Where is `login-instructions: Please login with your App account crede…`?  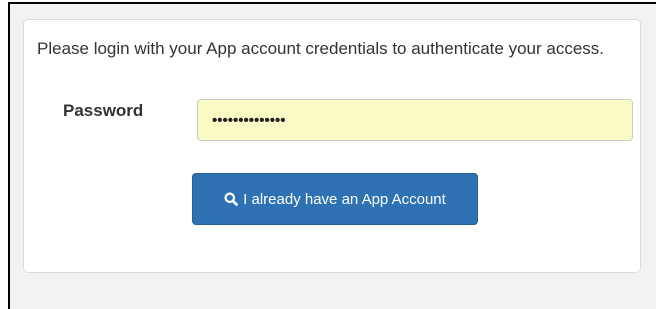 login-instructions: Please login with your App account crede… is located at coordinates (321, 48).